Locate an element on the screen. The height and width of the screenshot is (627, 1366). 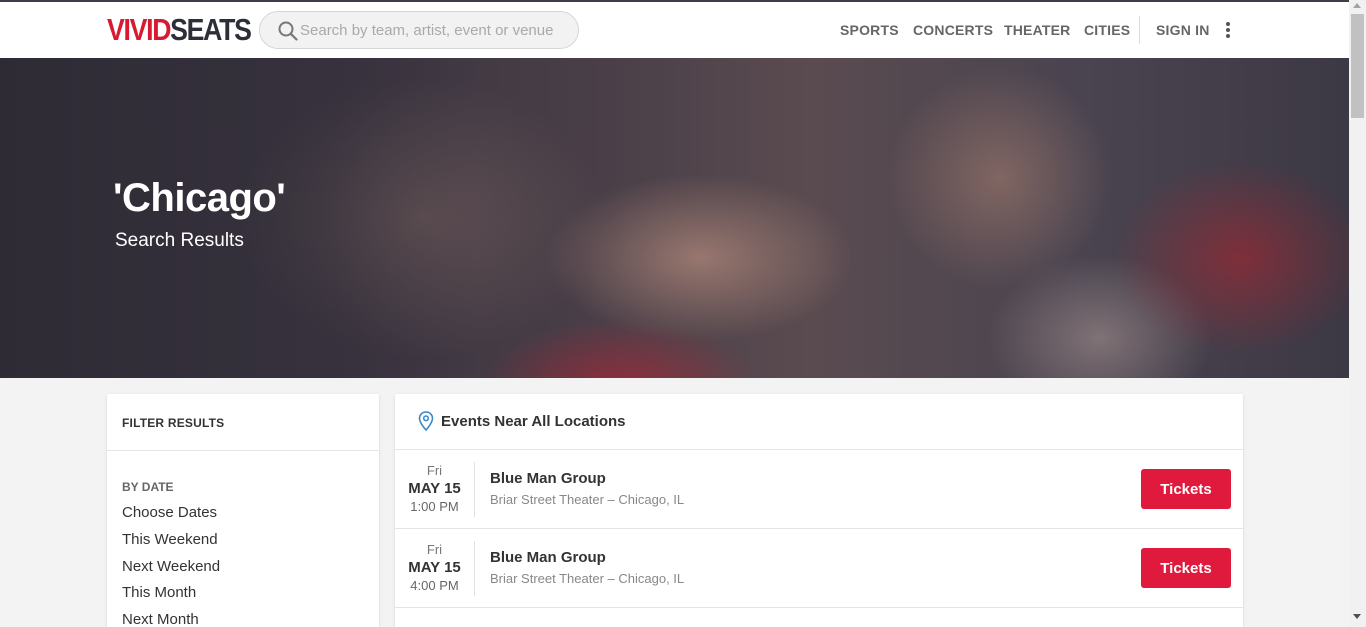
event-date: Fri MAY 15 4:00 PM is located at coordinates (434, 568).